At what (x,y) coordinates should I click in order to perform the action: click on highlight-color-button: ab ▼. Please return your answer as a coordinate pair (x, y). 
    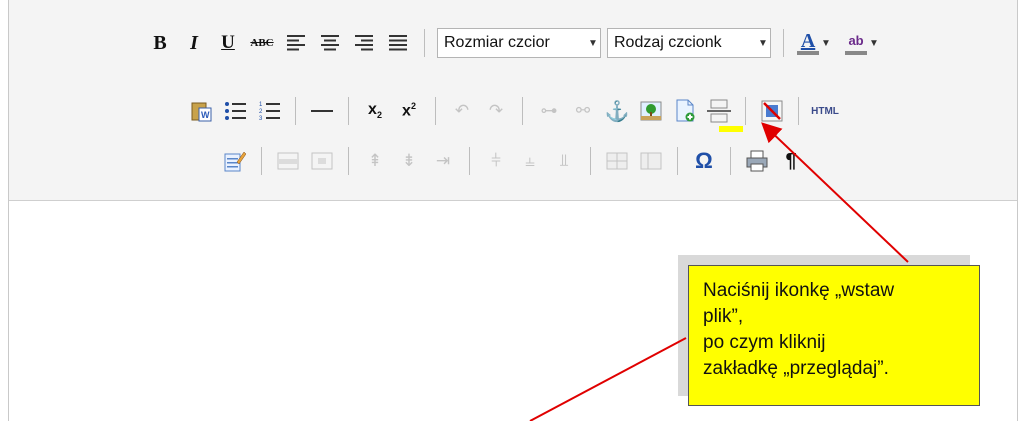
    Looking at the image, I should click on (862, 43).